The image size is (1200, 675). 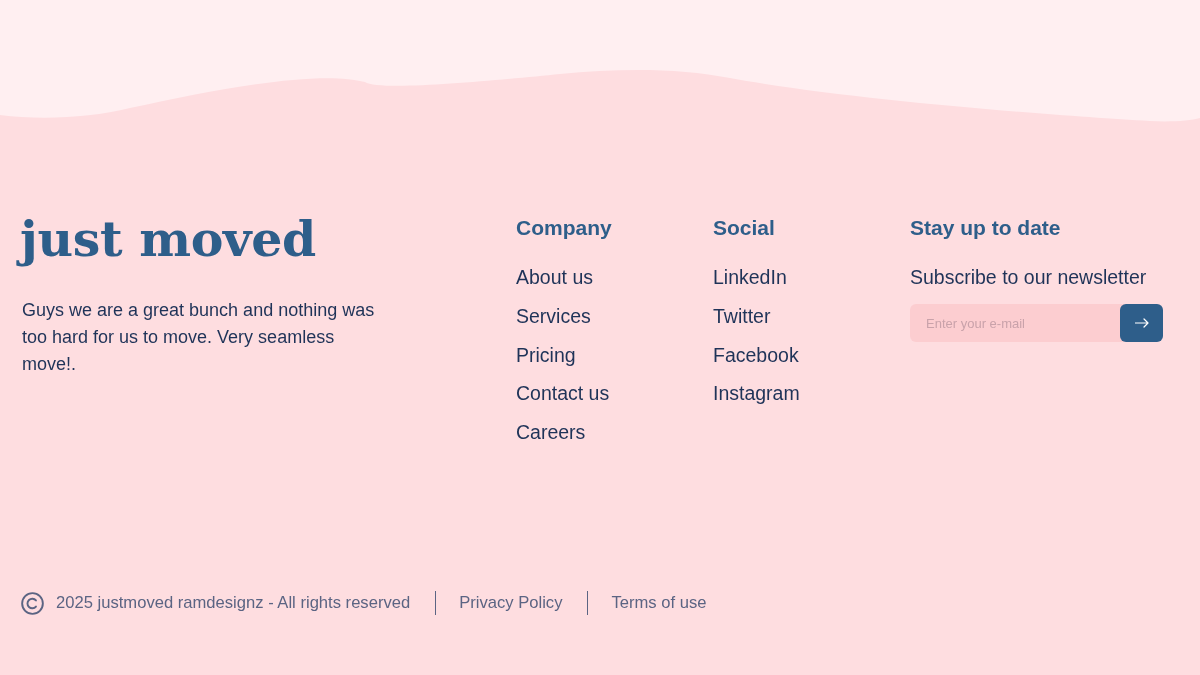 What do you see at coordinates (563, 393) in the screenshot?
I see `footer-link: Contact us` at bounding box center [563, 393].